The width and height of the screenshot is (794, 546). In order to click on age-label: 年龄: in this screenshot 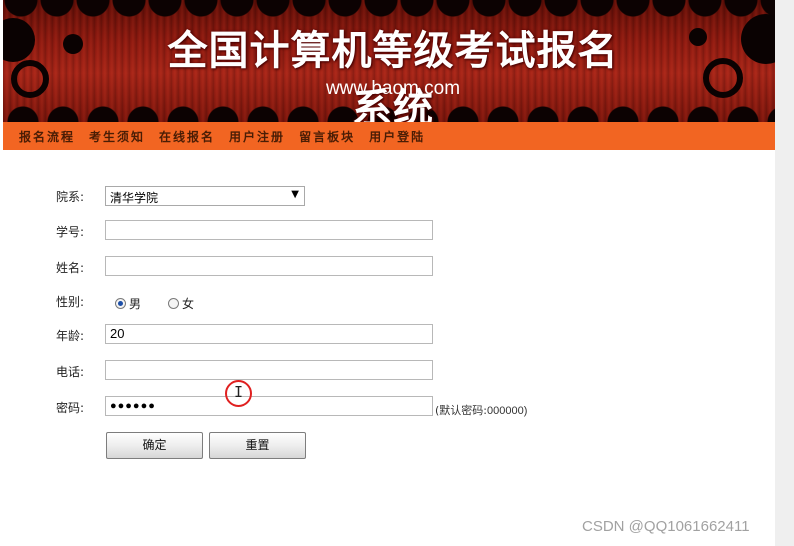, I will do `click(70, 336)`.